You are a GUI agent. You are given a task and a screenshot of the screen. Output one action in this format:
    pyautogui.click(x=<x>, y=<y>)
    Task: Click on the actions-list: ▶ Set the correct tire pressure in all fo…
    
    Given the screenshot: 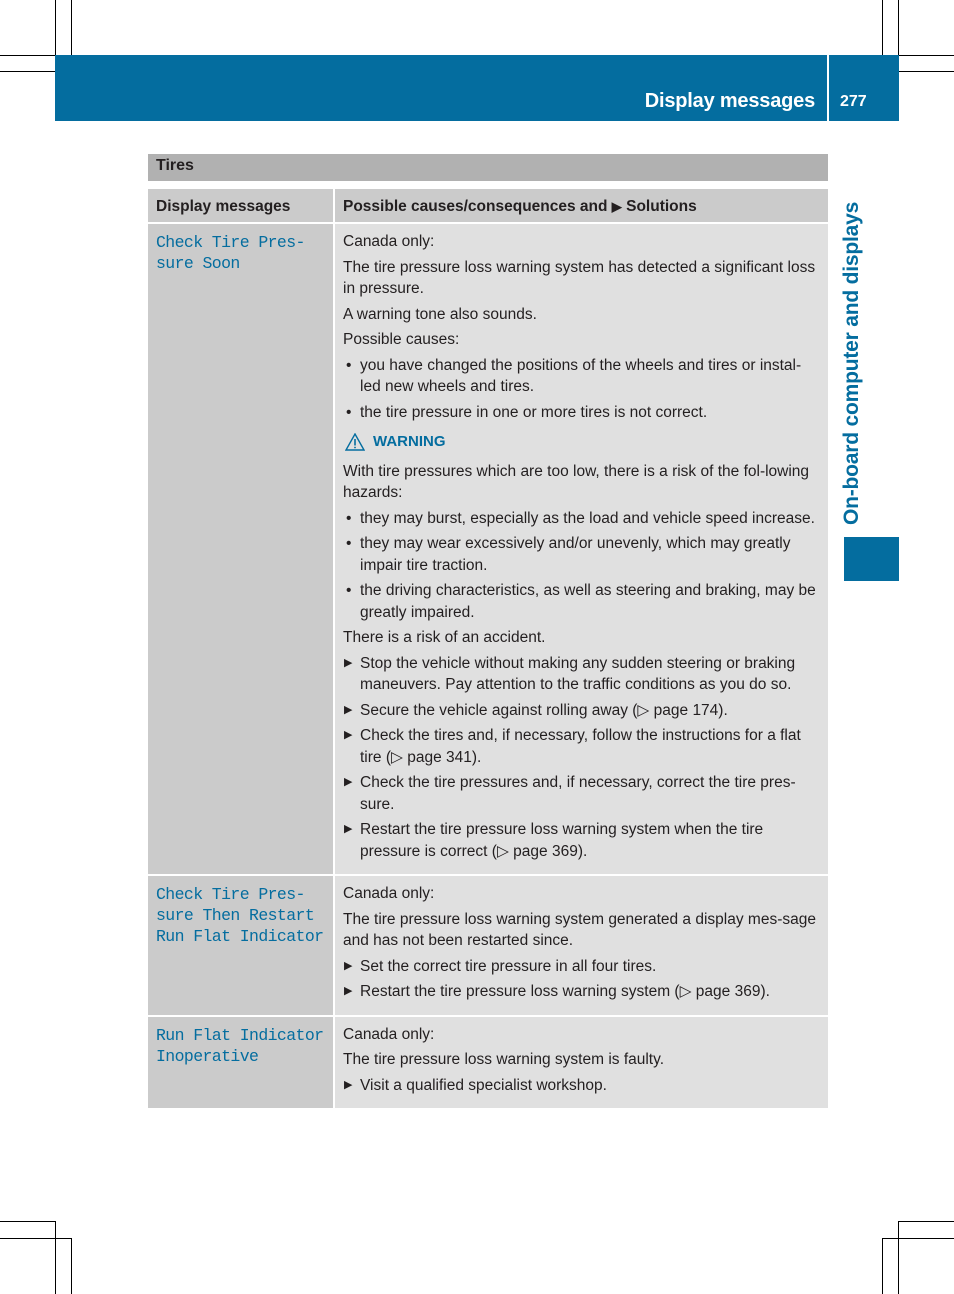 What is the action you would take?
    pyautogui.click(x=581, y=979)
    